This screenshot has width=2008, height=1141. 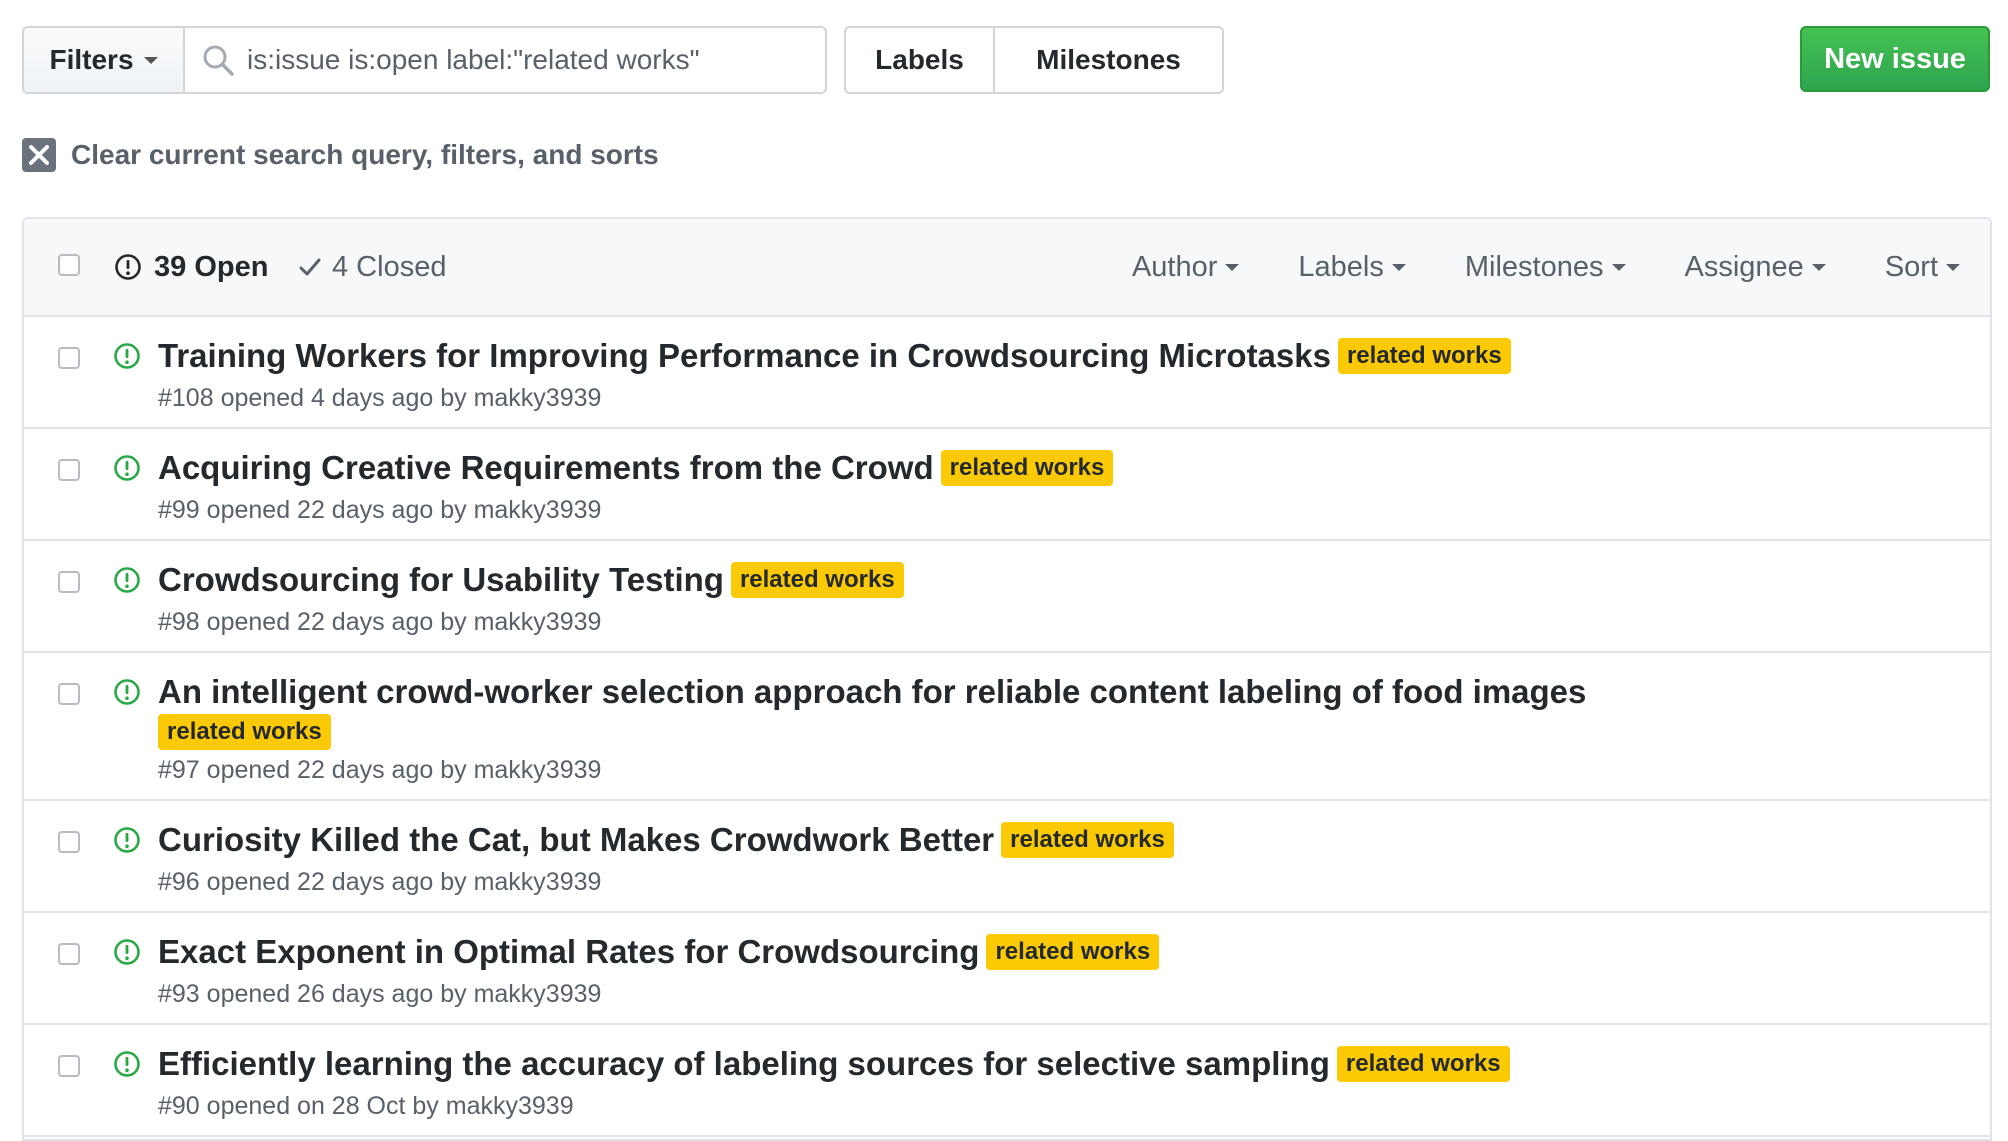 I want to click on filters-dropdown-button: Filters, so click(x=104, y=60).